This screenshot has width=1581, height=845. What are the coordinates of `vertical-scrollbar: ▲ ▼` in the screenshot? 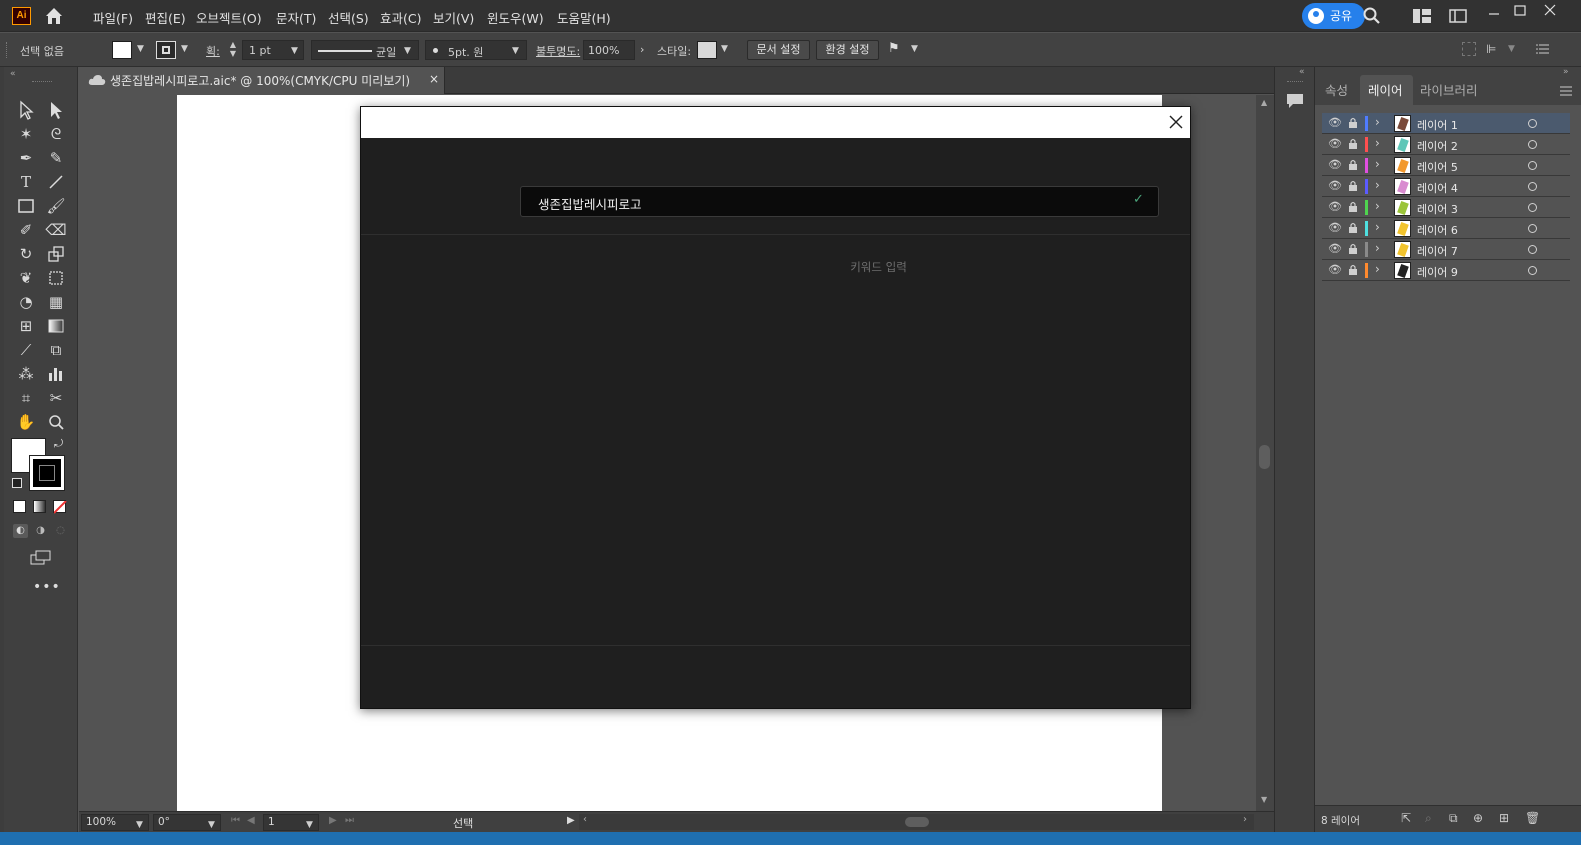 It's located at (1265, 453).